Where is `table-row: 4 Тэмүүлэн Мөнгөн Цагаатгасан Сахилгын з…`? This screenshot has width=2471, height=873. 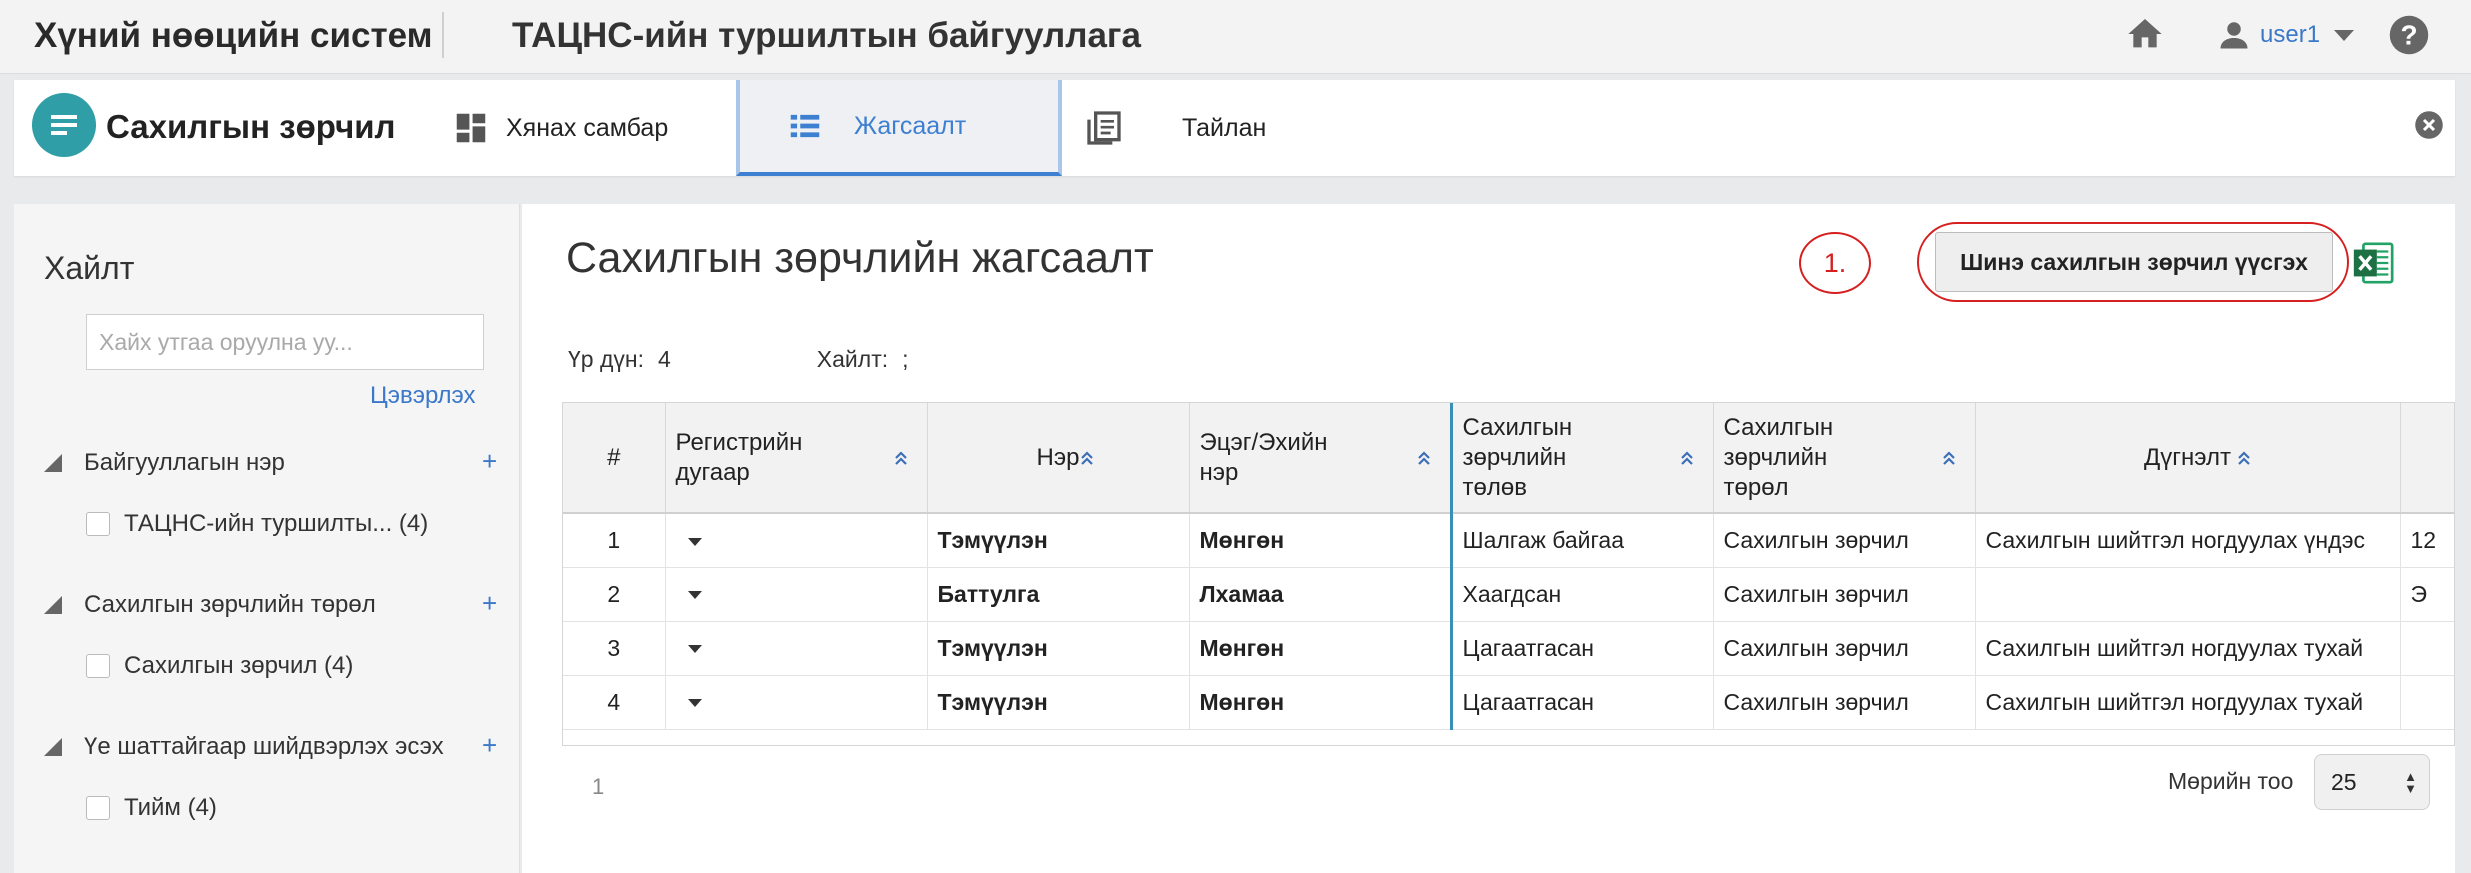
table-row: 4 Тэмүүлэн Мөнгөн Цагаатгасан Сахилгын з… is located at coordinates (1508, 702).